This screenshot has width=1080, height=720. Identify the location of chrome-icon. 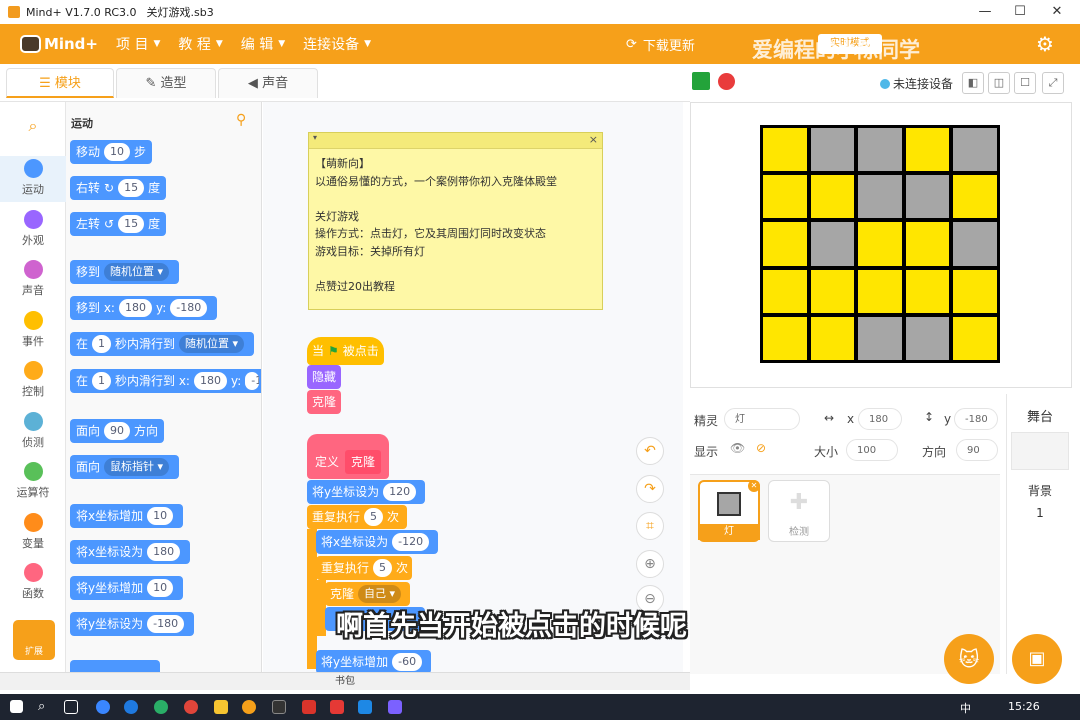
(191, 707).